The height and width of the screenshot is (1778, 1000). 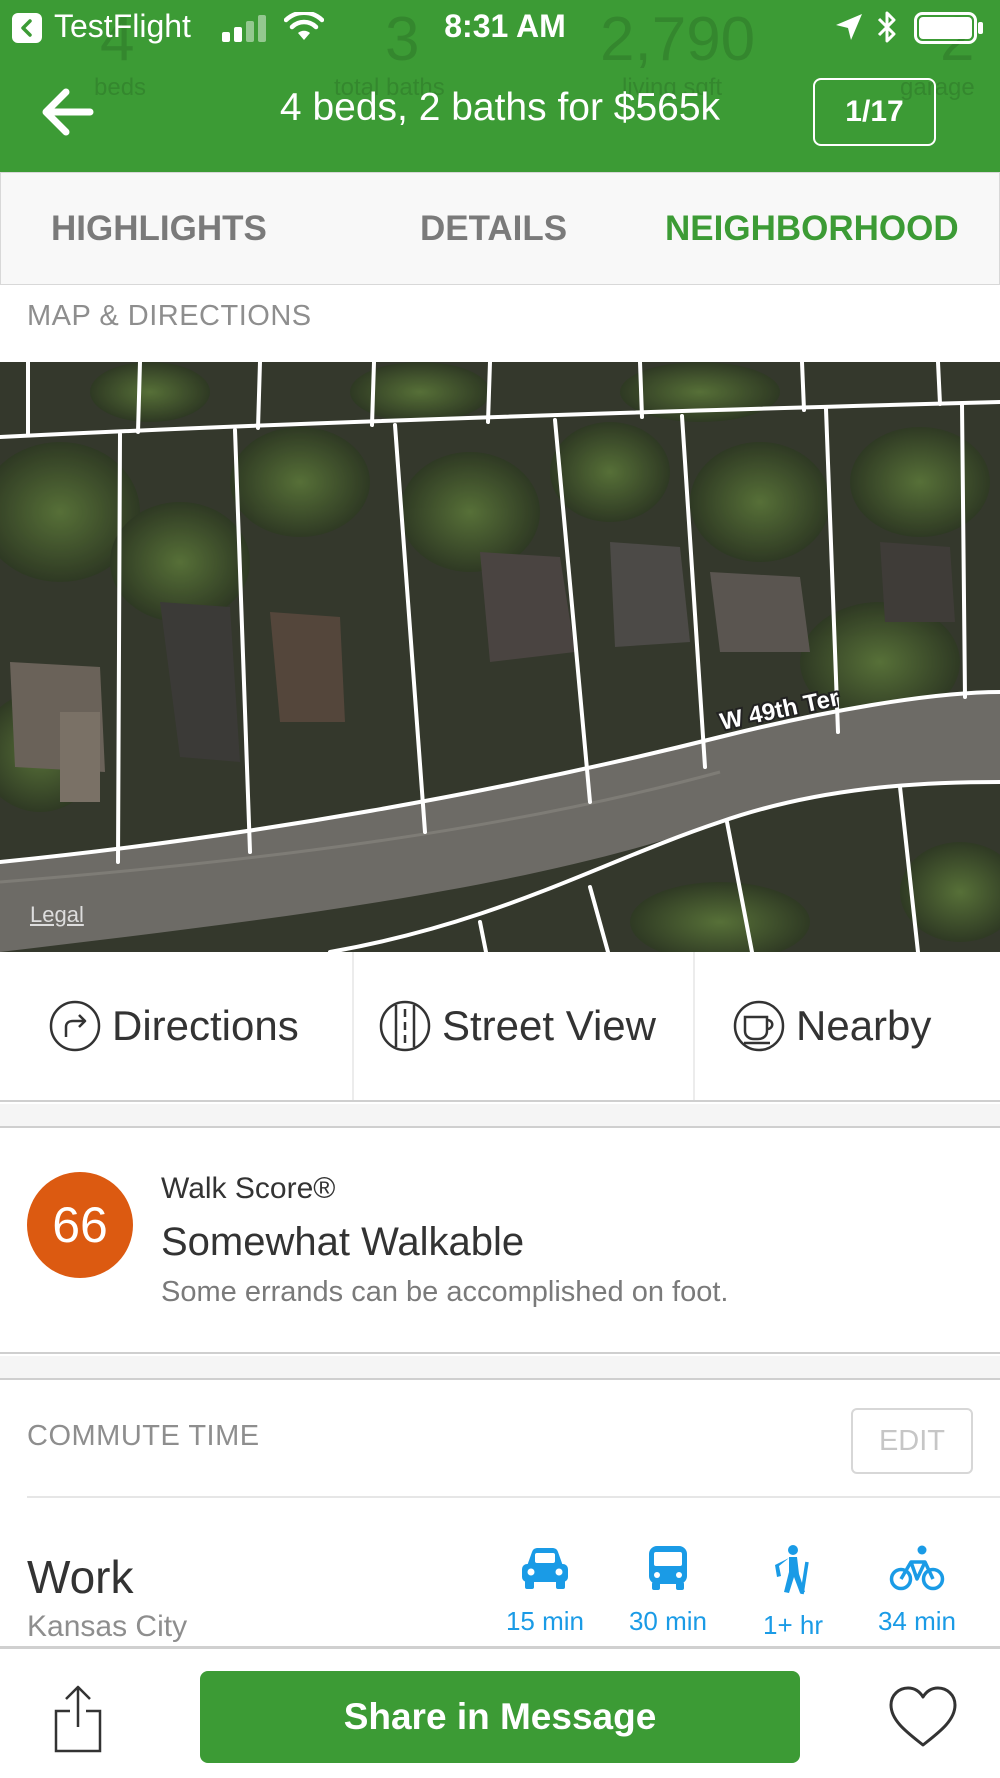 I want to click on stat-beds-label: beds, so click(x=120, y=87).